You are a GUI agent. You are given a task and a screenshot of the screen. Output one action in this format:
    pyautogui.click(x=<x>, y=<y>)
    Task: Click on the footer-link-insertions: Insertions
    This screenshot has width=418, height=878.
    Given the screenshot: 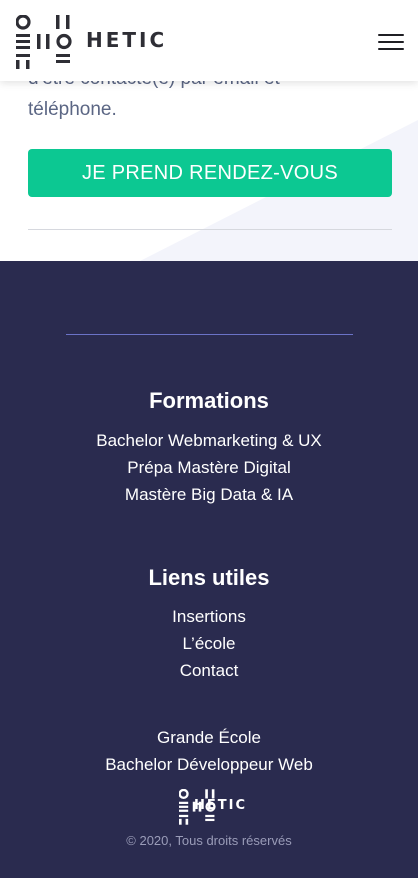 What is the action you would take?
    pyautogui.click(x=209, y=617)
    